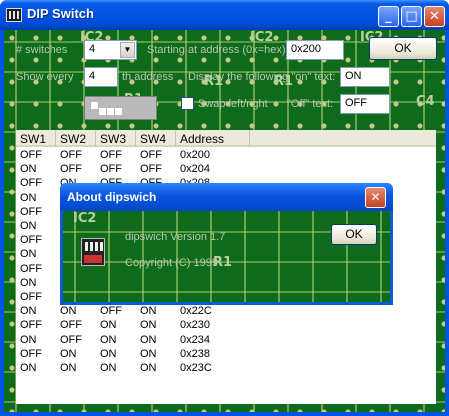 This screenshot has height=416, width=449. Describe the element at coordinates (388, 16) in the screenshot. I see `minimize-button: _` at that location.